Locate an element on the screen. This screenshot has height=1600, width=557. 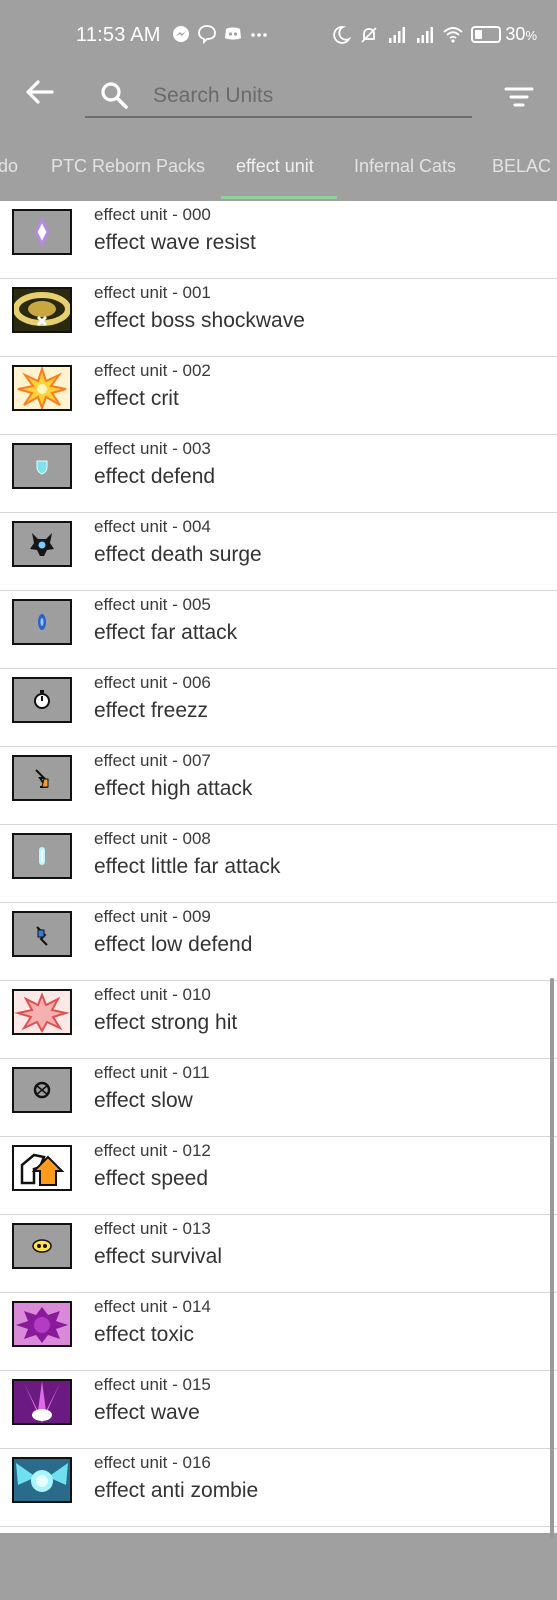
unit-code: effect unit - 014 is located at coordinates (152, 1306).